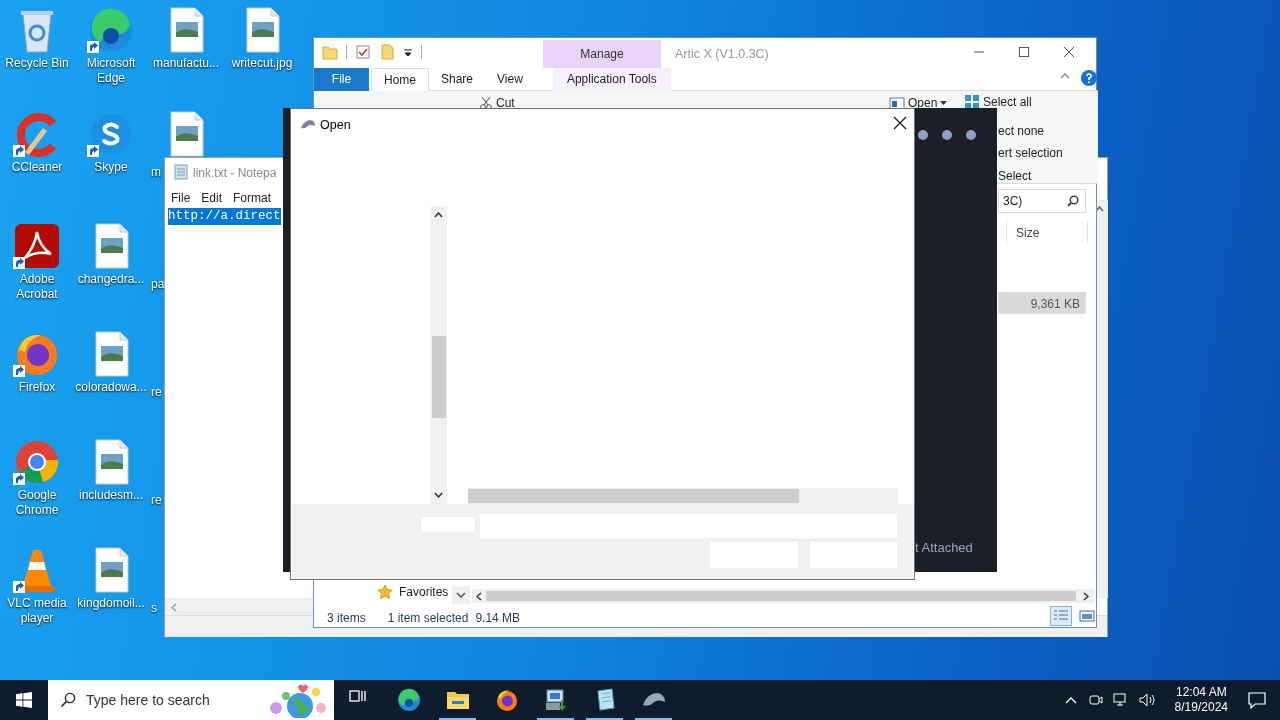 This screenshot has width=1280, height=720. What do you see at coordinates (363, 52) in the screenshot?
I see `checklist-icon` at bounding box center [363, 52].